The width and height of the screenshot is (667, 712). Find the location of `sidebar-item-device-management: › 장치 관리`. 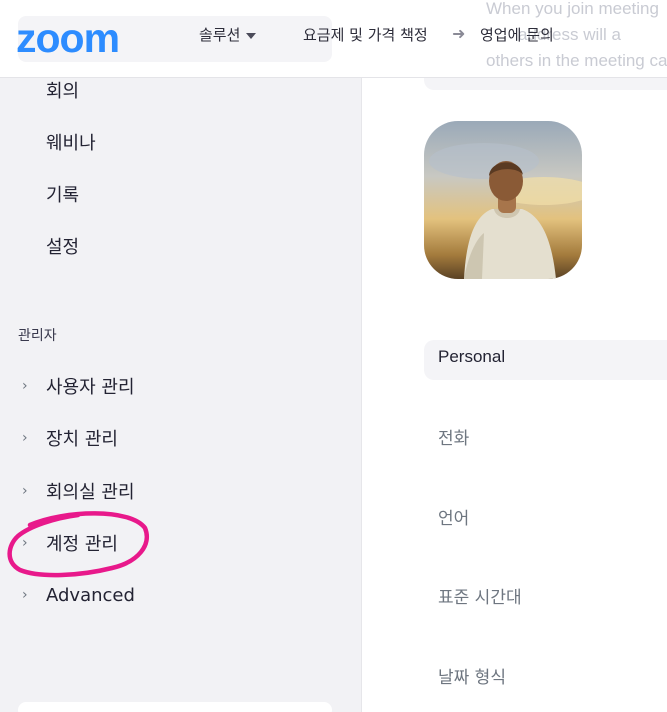

sidebar-item-device-management: › 장치 관리 is located at coordinates (70, 438).